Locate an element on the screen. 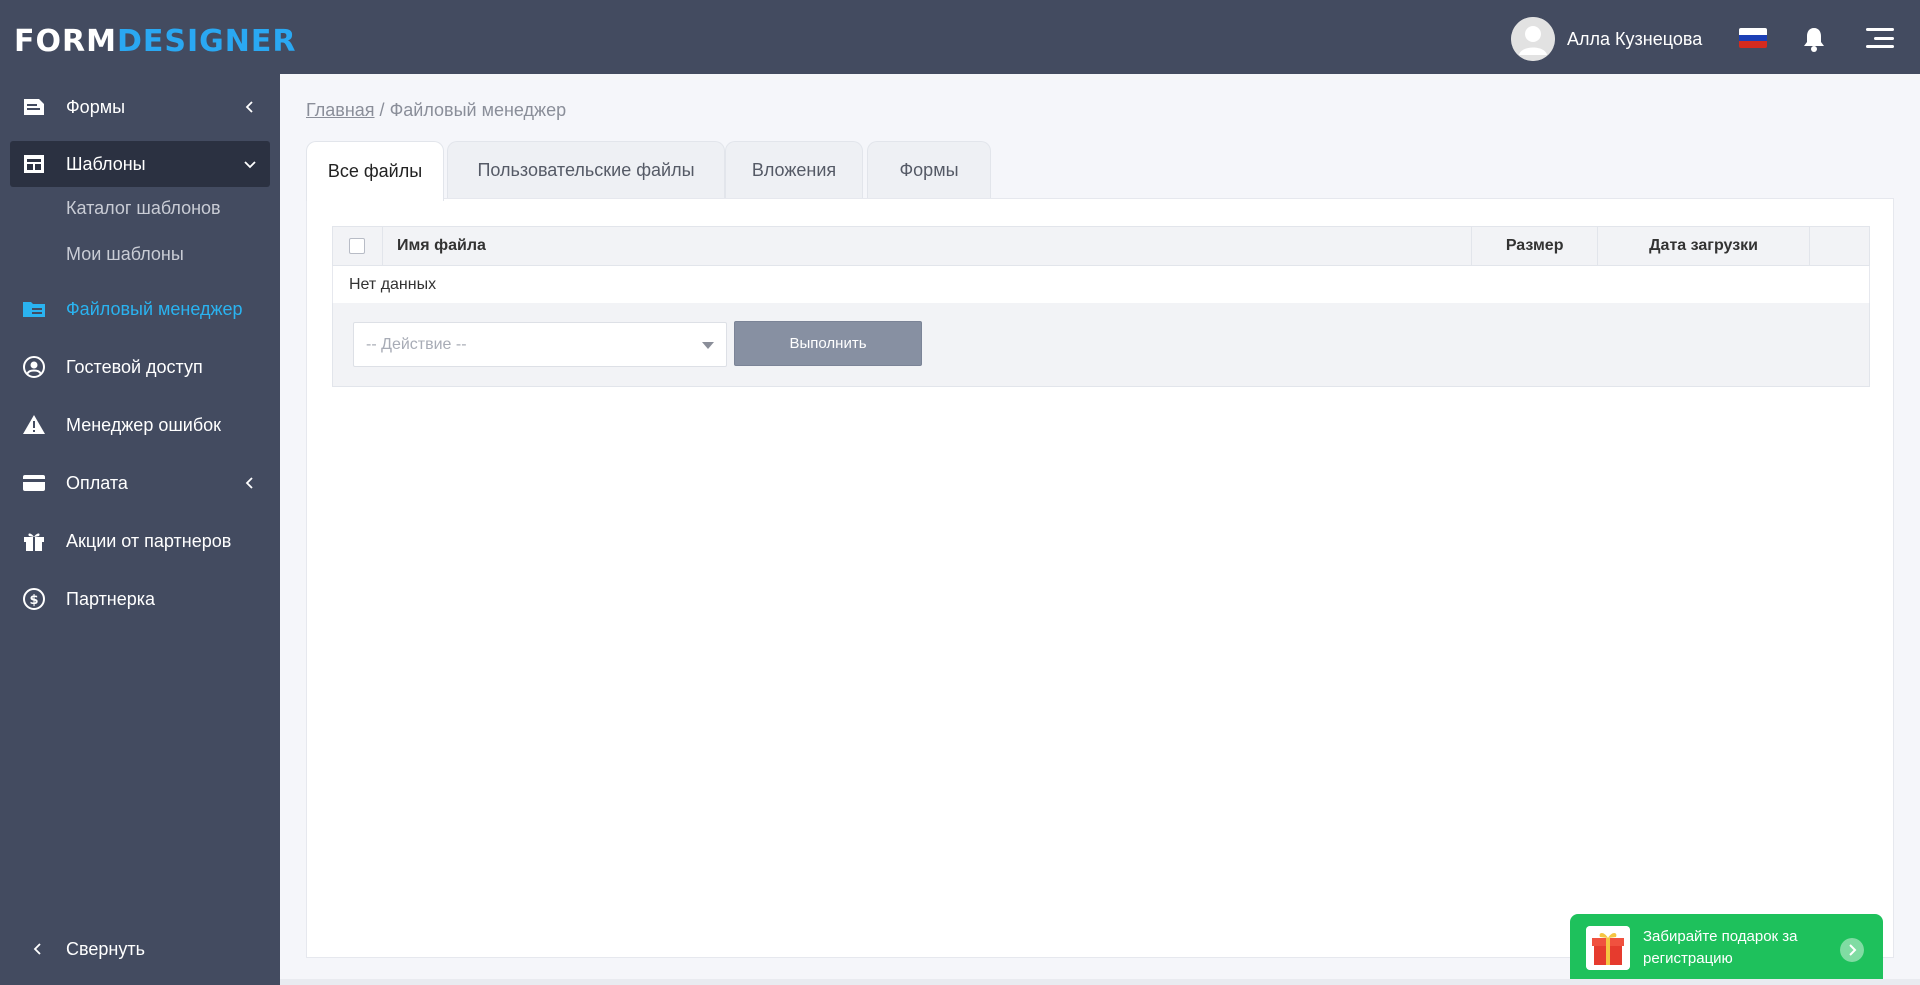  sidebar-subitem-my-templates: Мои шаблоны is located at coordinates (125, 254).